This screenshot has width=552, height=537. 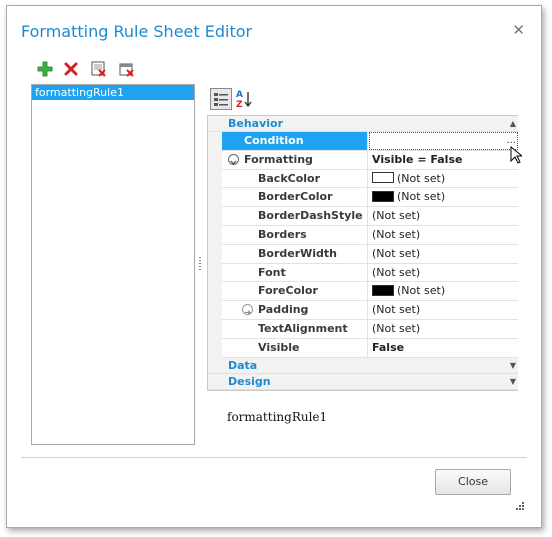 I want to click on alphabetical-sort-icon: A Z, so click(x=244, y=99).